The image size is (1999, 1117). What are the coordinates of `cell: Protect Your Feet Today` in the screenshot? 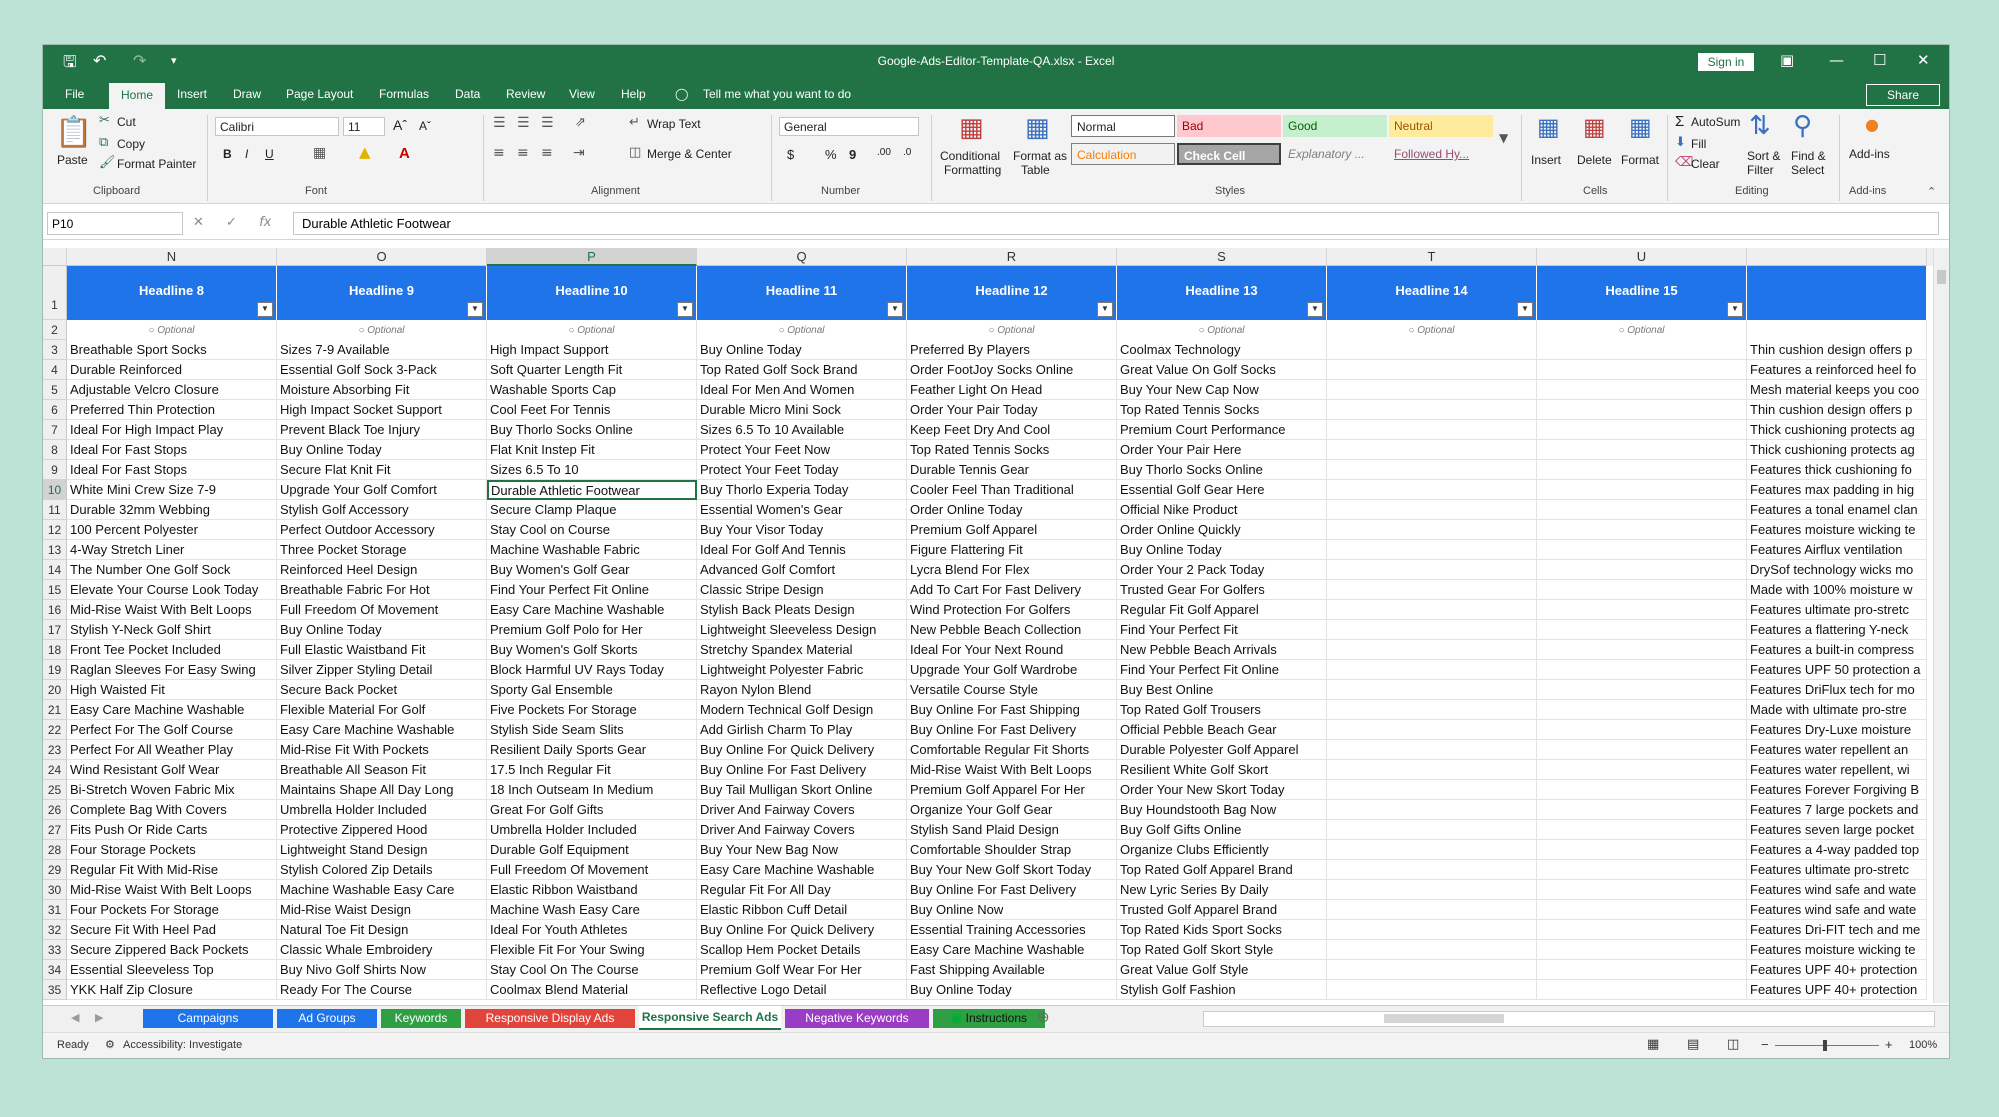 It's located at (802, 470).